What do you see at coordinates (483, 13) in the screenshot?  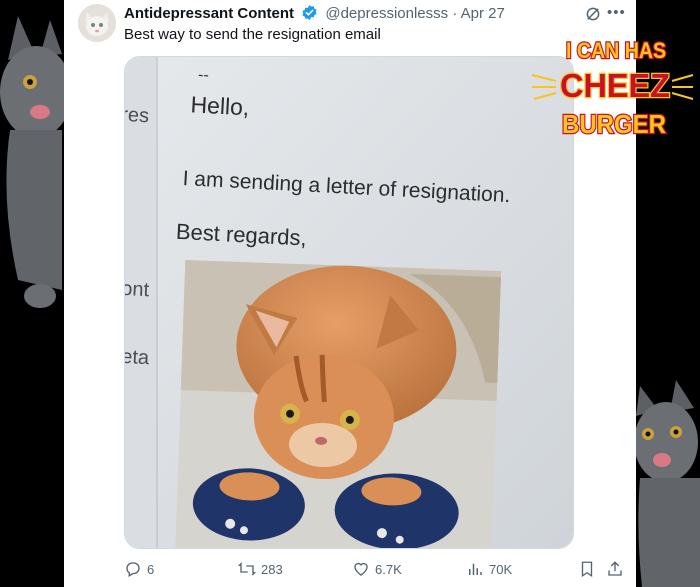 I see `tweet-date: Apr 27` at bounding box center [483, 13].